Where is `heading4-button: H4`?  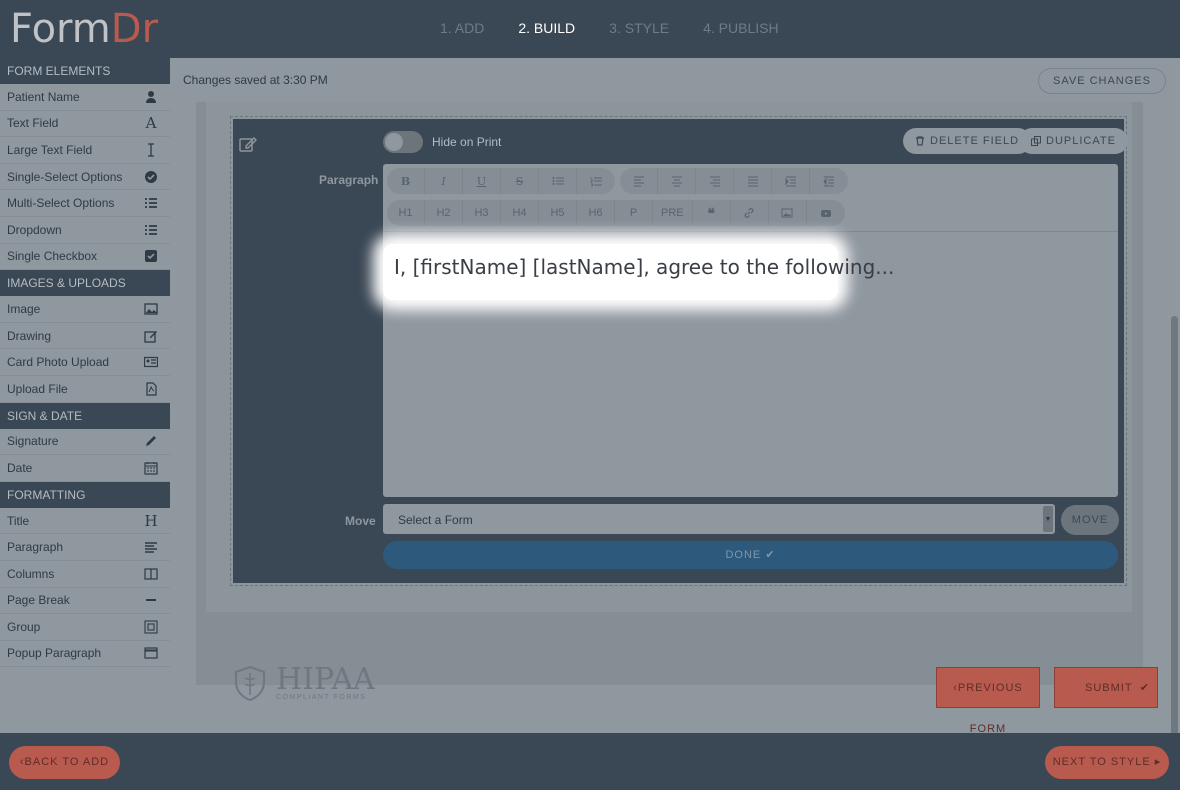
heading4-button: H4 is located at coordinates (520, 213).